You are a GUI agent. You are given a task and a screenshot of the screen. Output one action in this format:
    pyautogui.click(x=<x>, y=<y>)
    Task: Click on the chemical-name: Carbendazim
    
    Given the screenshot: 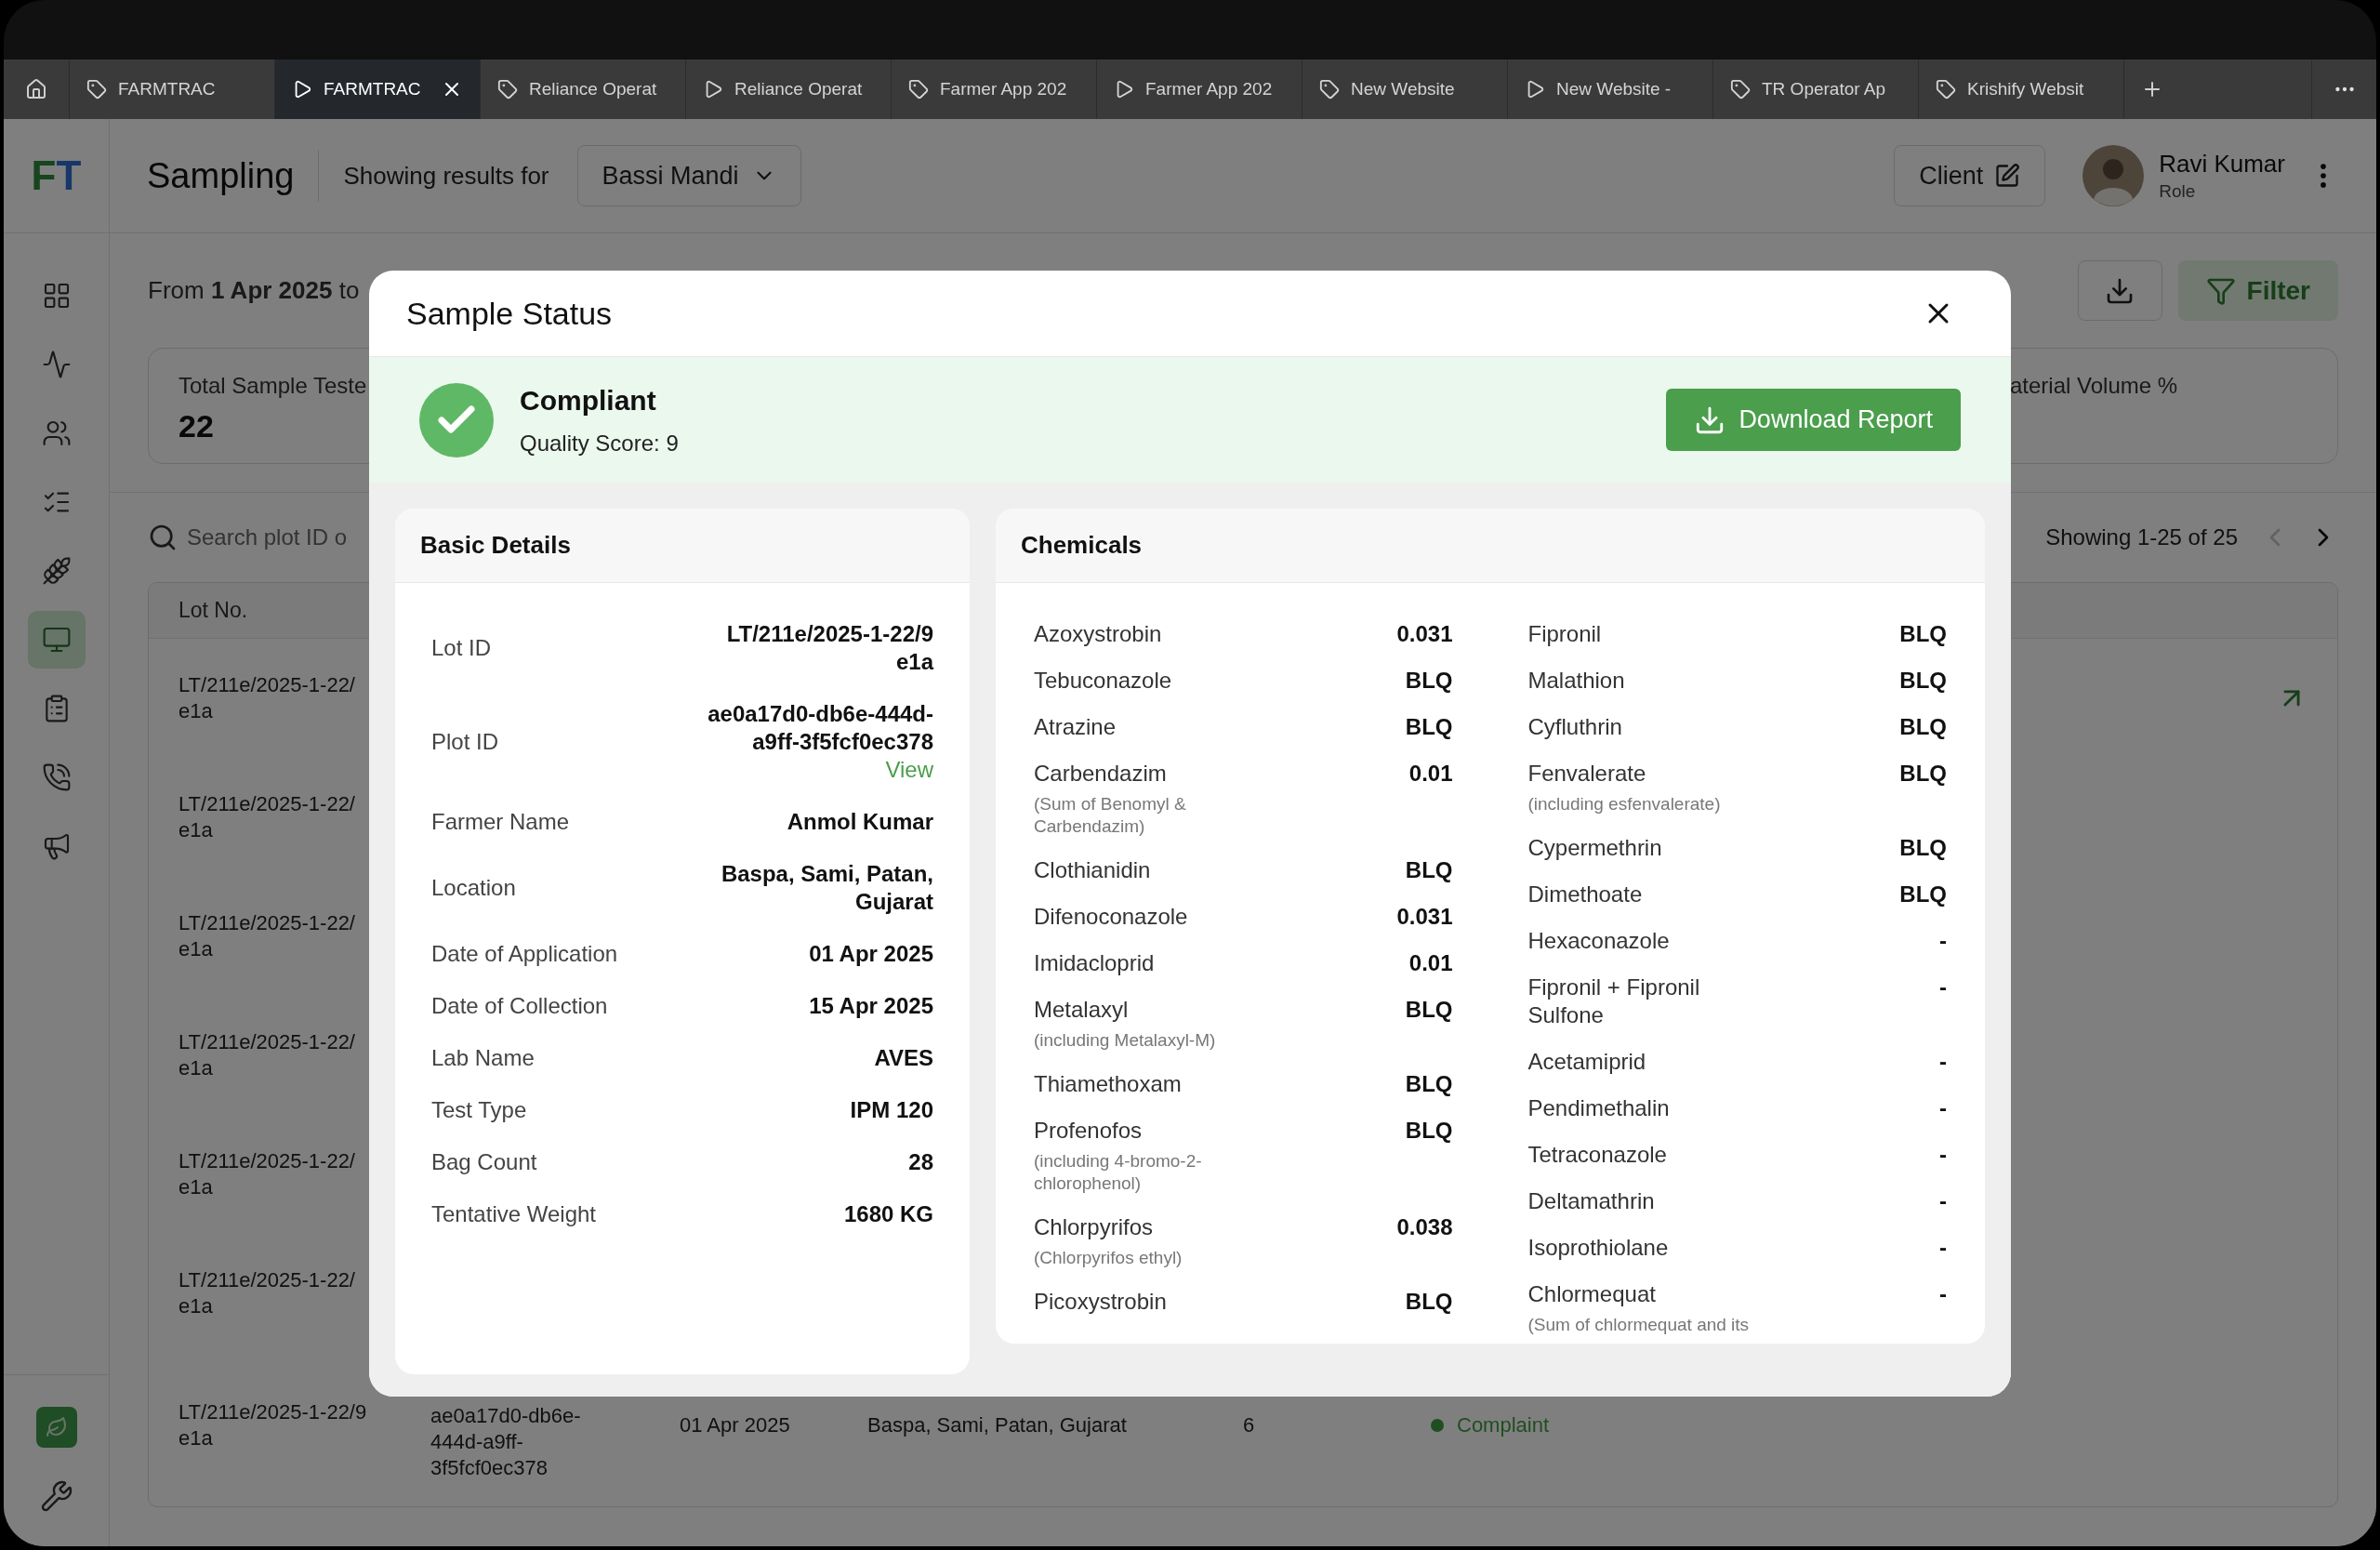 What is the action you would take?
    pyautogui.click(x=1101, y=774)
    